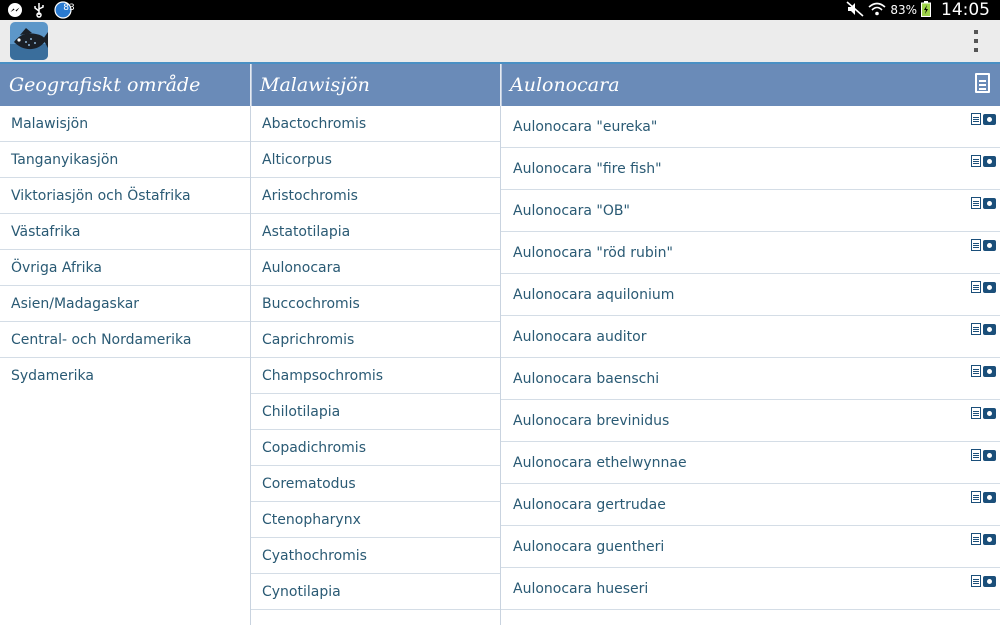 The image size is (1000, 625). I want to click on species-row: Aulonocara aquilonium, so click(750, 295).